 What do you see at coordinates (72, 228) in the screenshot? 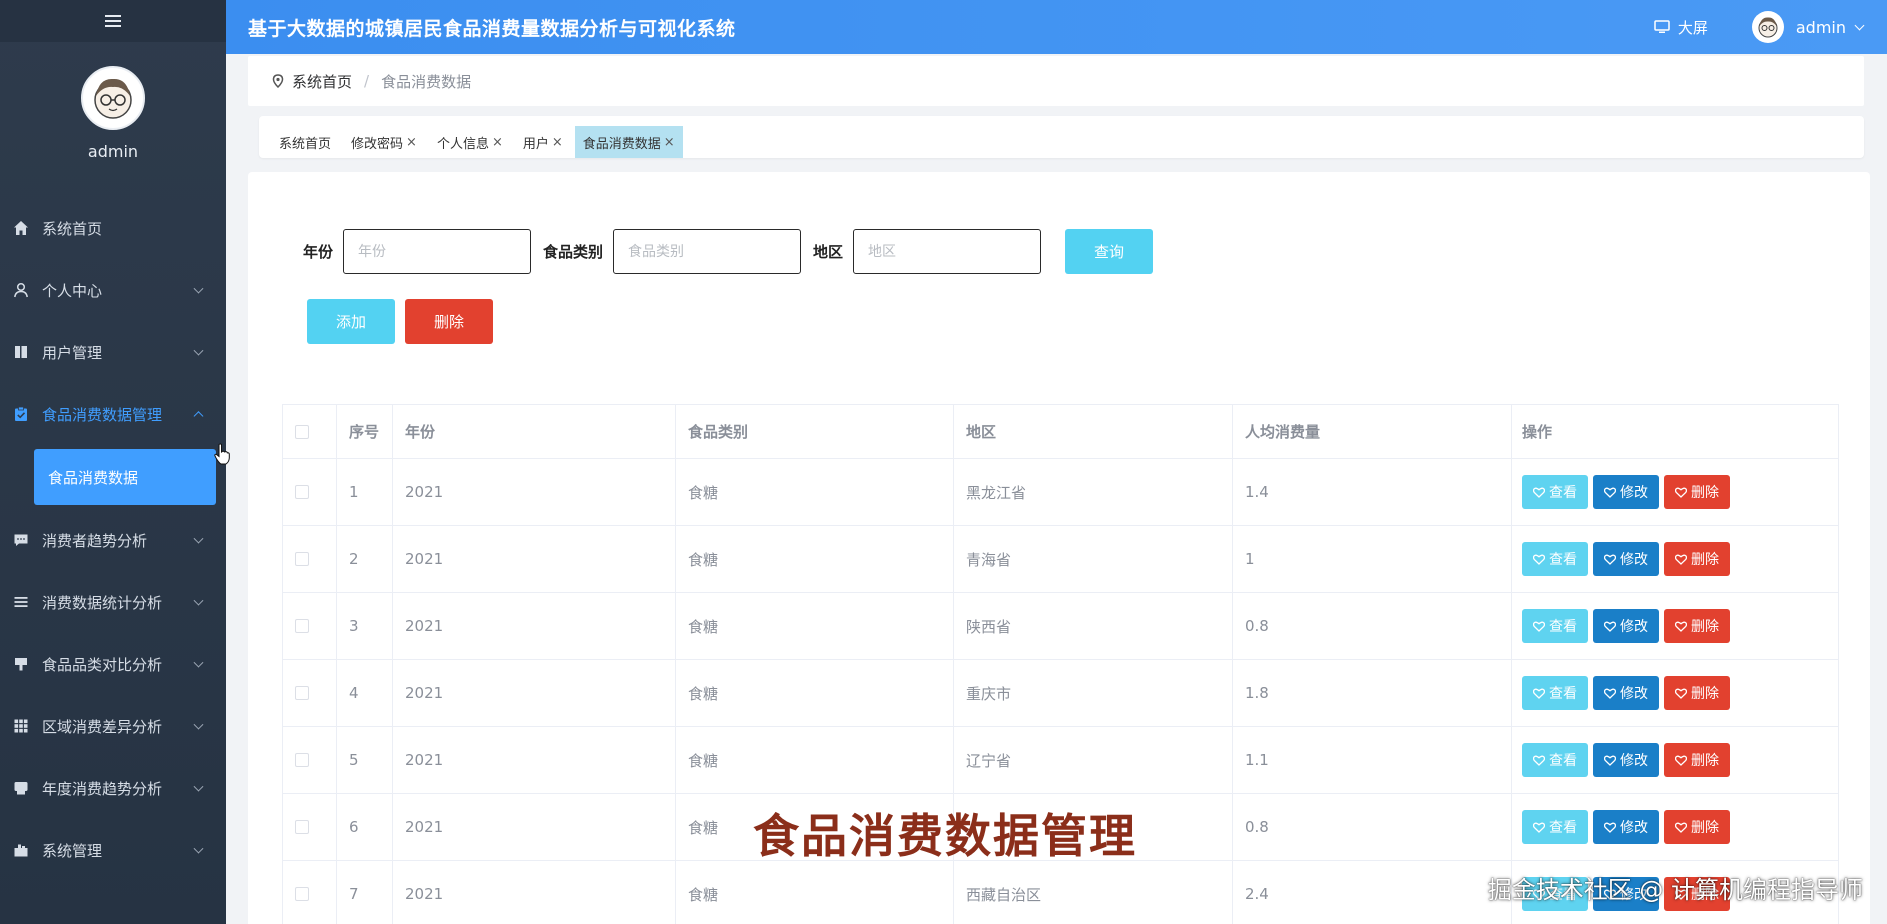
I see `sidebar-item-label: 系统首页` at bounding box center [72, 228].